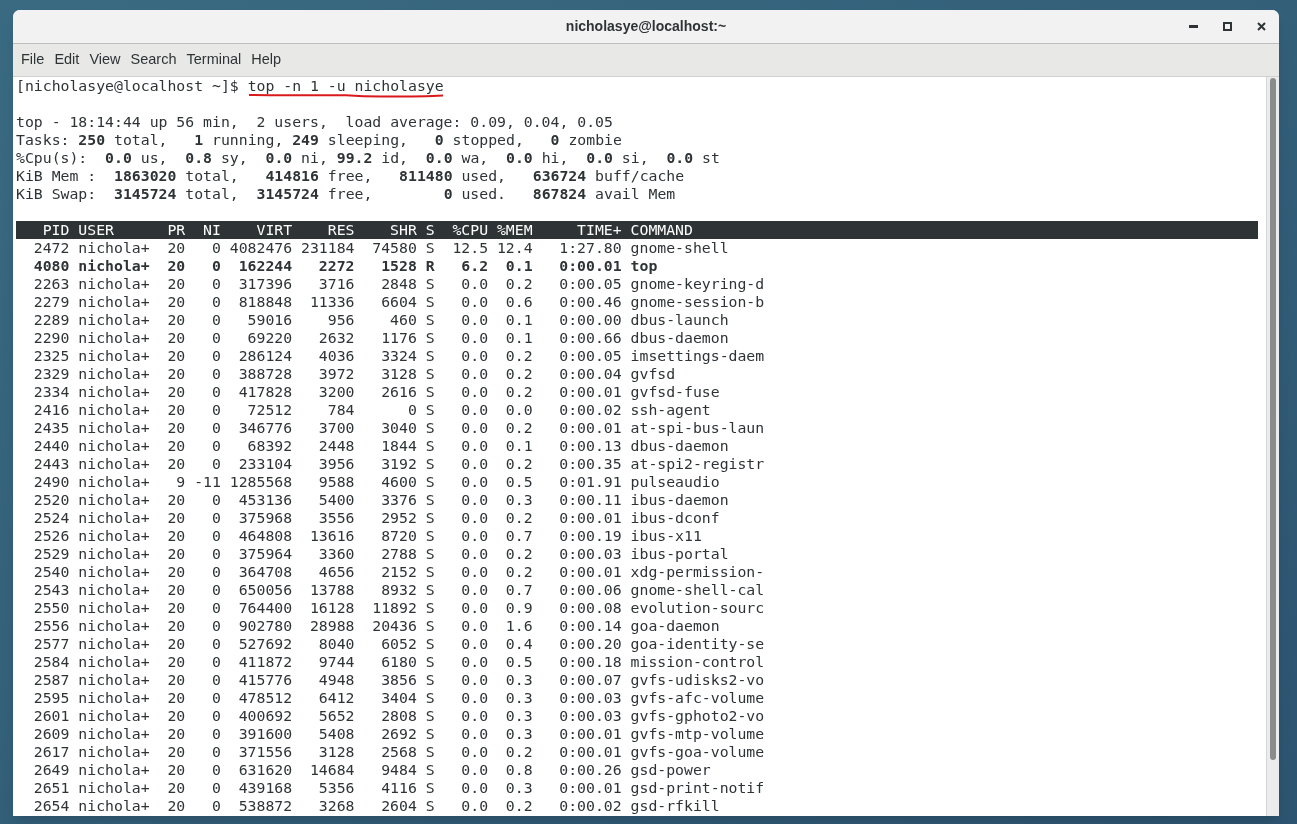 This screenshot has width=1297, height=824. What do you see at coordinates (470, 230) in the screenshot?
I see `column-header: %CPU` at bounding box center [470, 230].